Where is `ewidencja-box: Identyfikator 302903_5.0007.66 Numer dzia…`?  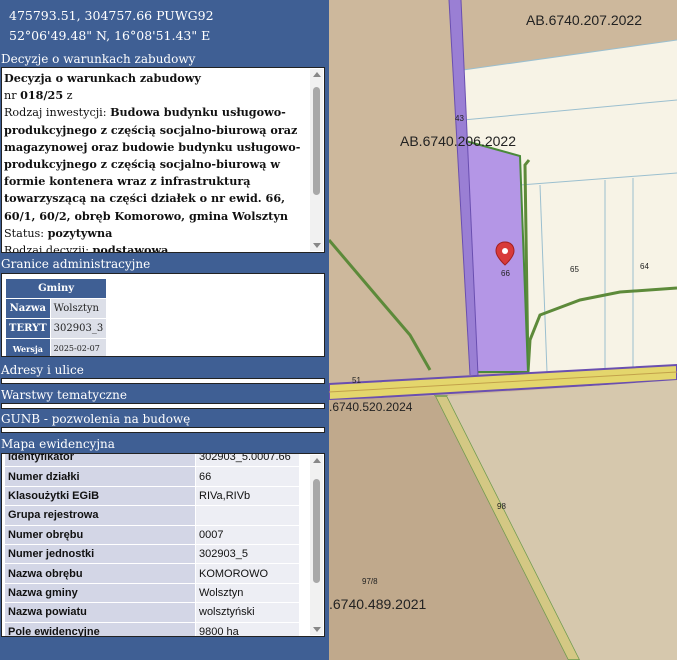 ewidencja-box: Identyfikator 302903_5.0007.66 Numer dzia… is located at coordinates (163, 545).